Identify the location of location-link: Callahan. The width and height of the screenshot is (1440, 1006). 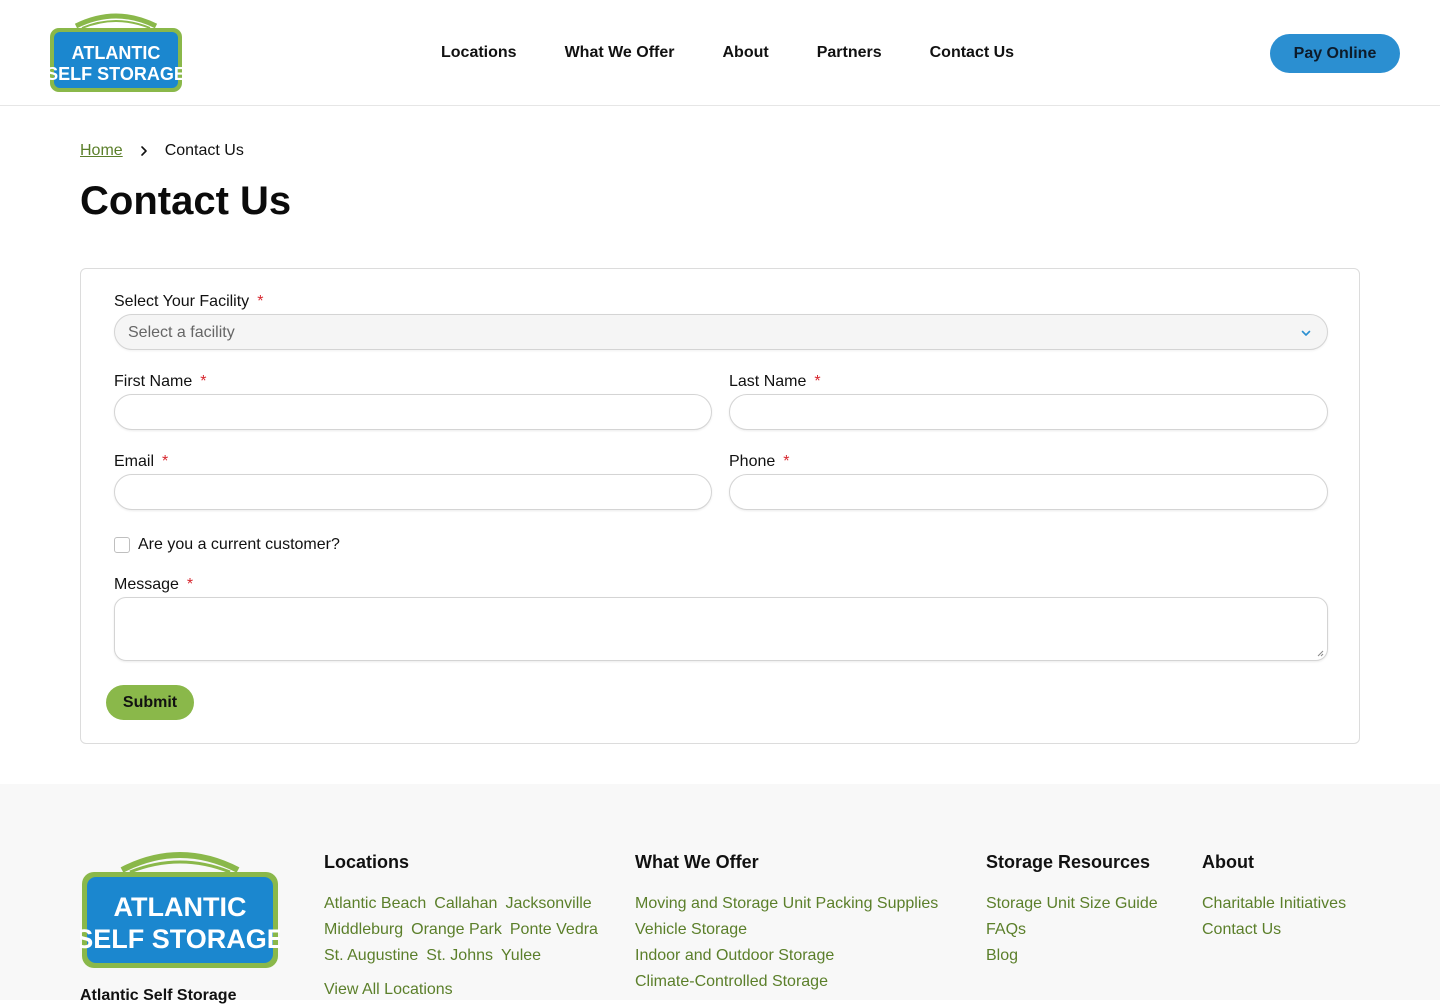
(465, 904).